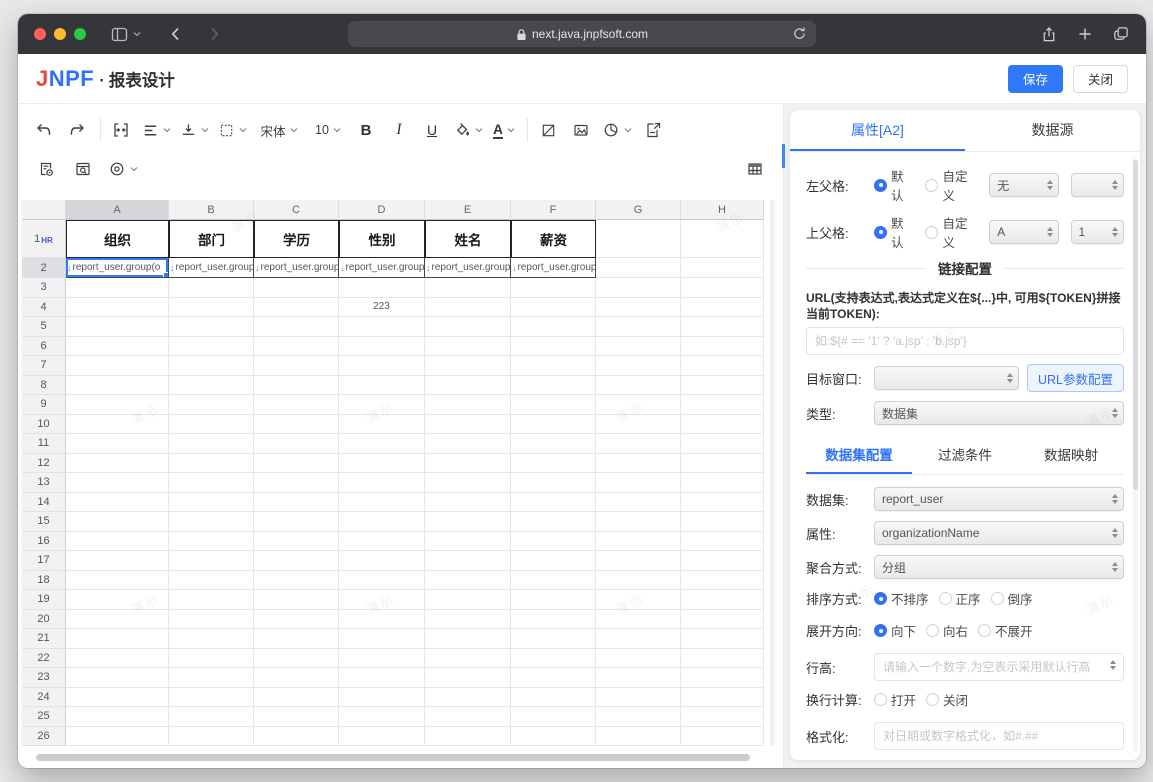 The width and height of the screenshot is (1153, 782). I want to click on new-tab-icon, so click(1085, 34).